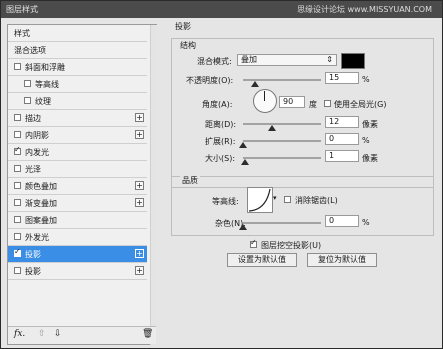 Image resolution: width=443 pixels, height=349 pixels. Describe the element at coordinates (366, 222) in the screenshot. I see `noise-unit: %` at that location.